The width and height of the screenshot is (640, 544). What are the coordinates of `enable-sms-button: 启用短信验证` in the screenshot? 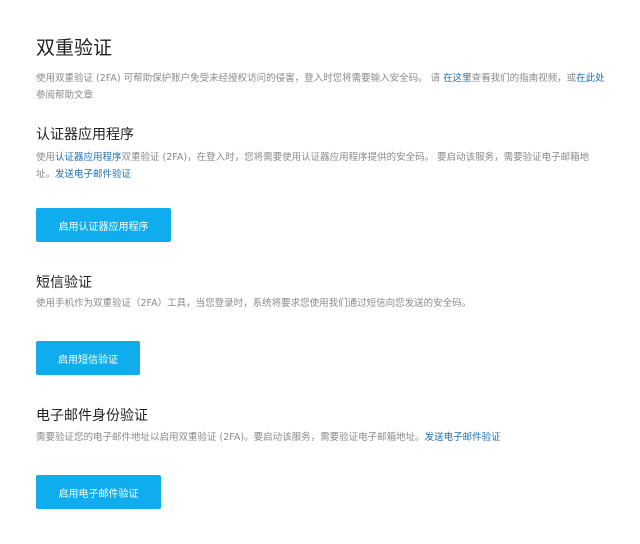 It's located at (88, 358).